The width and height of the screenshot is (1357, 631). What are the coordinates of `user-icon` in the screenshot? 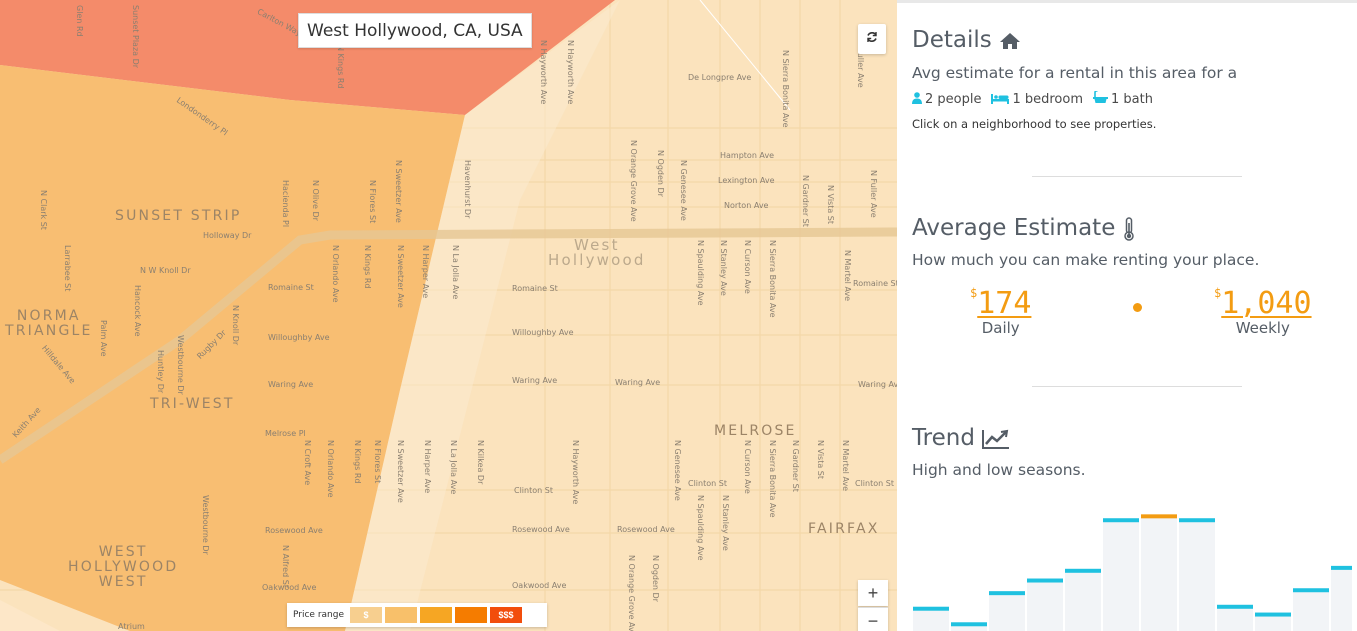 It's located at (918, 99).